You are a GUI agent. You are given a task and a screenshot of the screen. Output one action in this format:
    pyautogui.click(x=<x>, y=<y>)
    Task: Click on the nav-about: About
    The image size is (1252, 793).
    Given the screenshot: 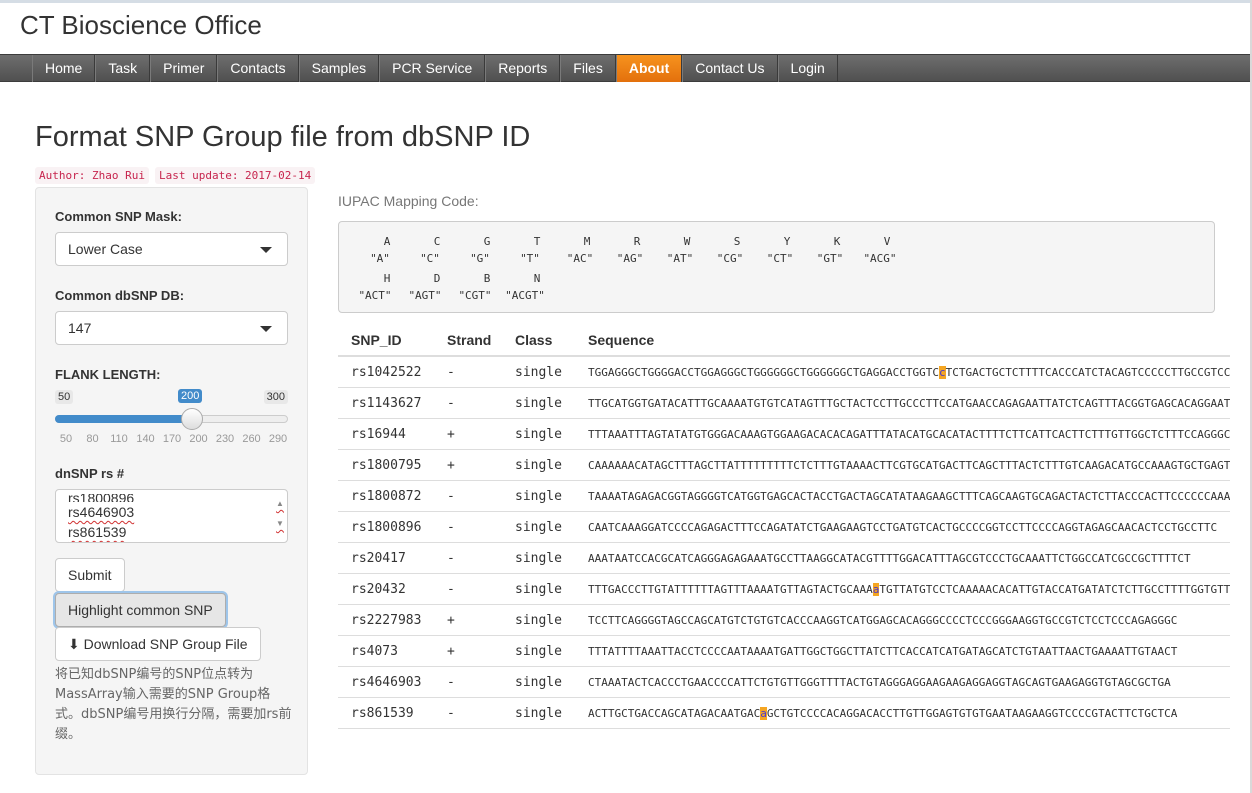 What is the action you would take?
    pyautogui.click(x=649, y=68)
    